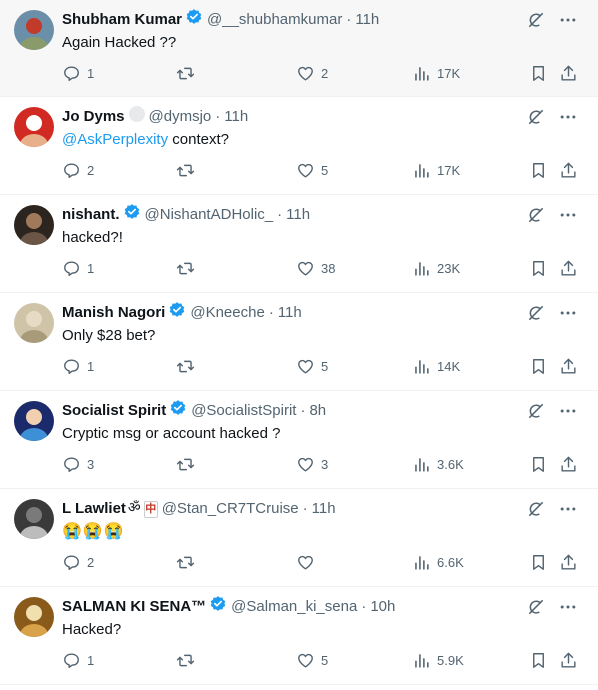 Image resolution: width=598 pixels, height=690 pixels. What do you see at coordinates (115, 139) in the screenshot?
I see `mention-link: @AskPerplexity` at bounding box center [115, 139].